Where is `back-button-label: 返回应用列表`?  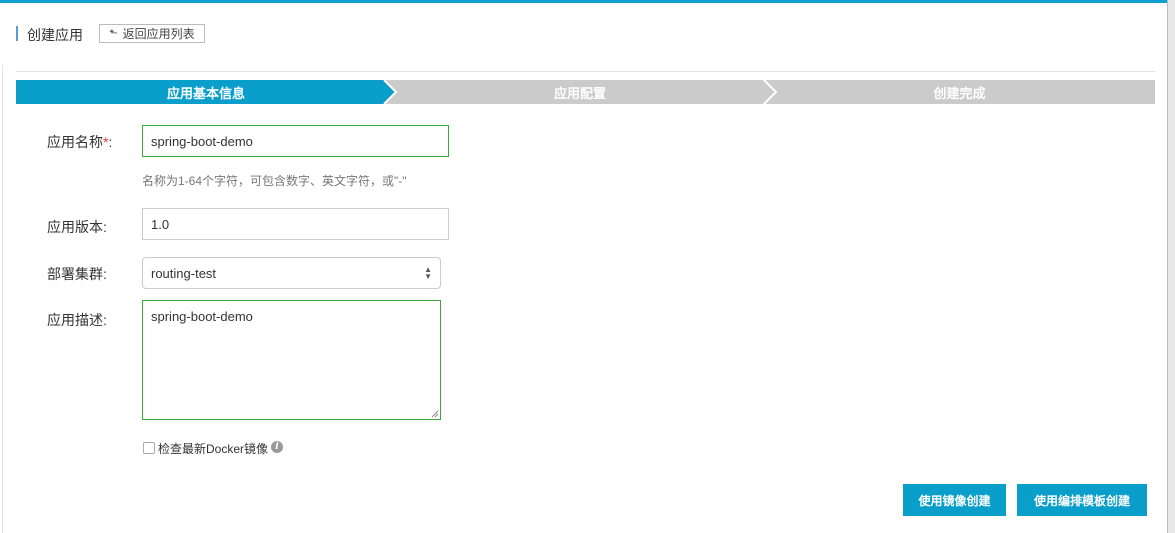 back-button-label: 返回应用列表 is located at coordinates (158, 34).